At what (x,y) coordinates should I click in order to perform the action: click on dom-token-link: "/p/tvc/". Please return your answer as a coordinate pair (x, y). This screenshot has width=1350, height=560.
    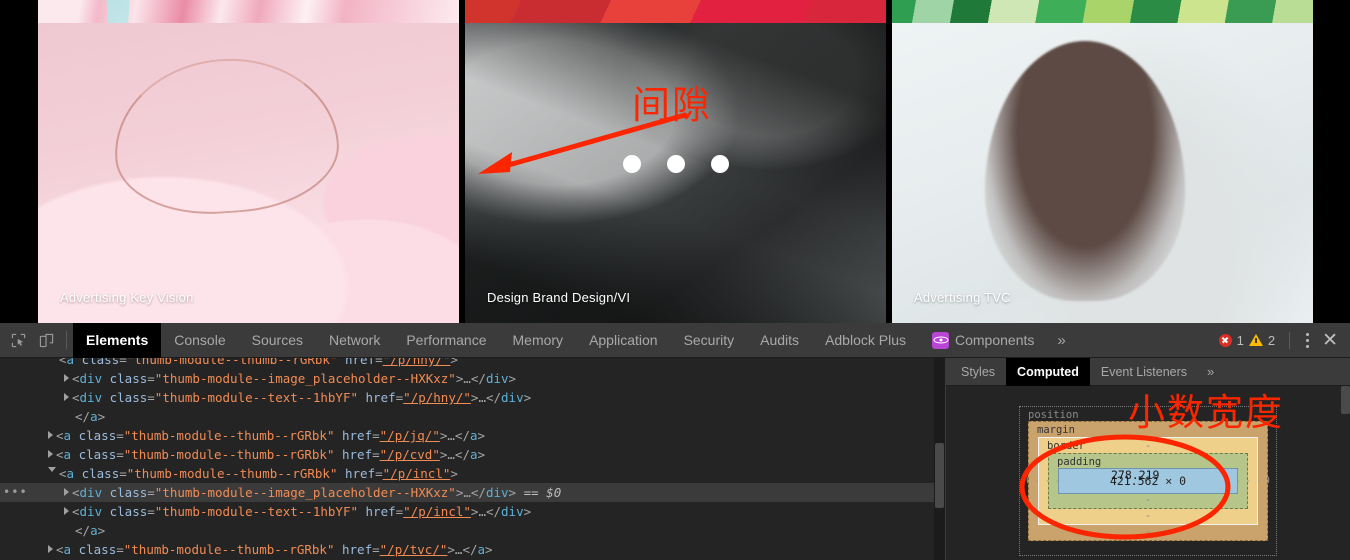
    Looking at the image, I should click on (414, 549).